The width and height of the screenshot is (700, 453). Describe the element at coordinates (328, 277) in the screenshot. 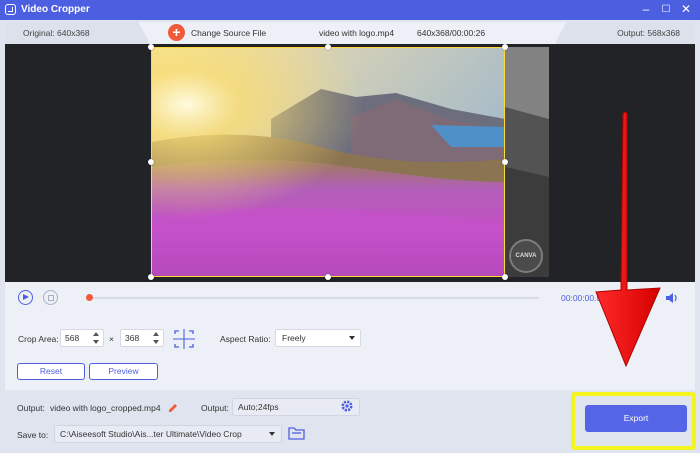

I see `crop-handle-bottom` at that location.